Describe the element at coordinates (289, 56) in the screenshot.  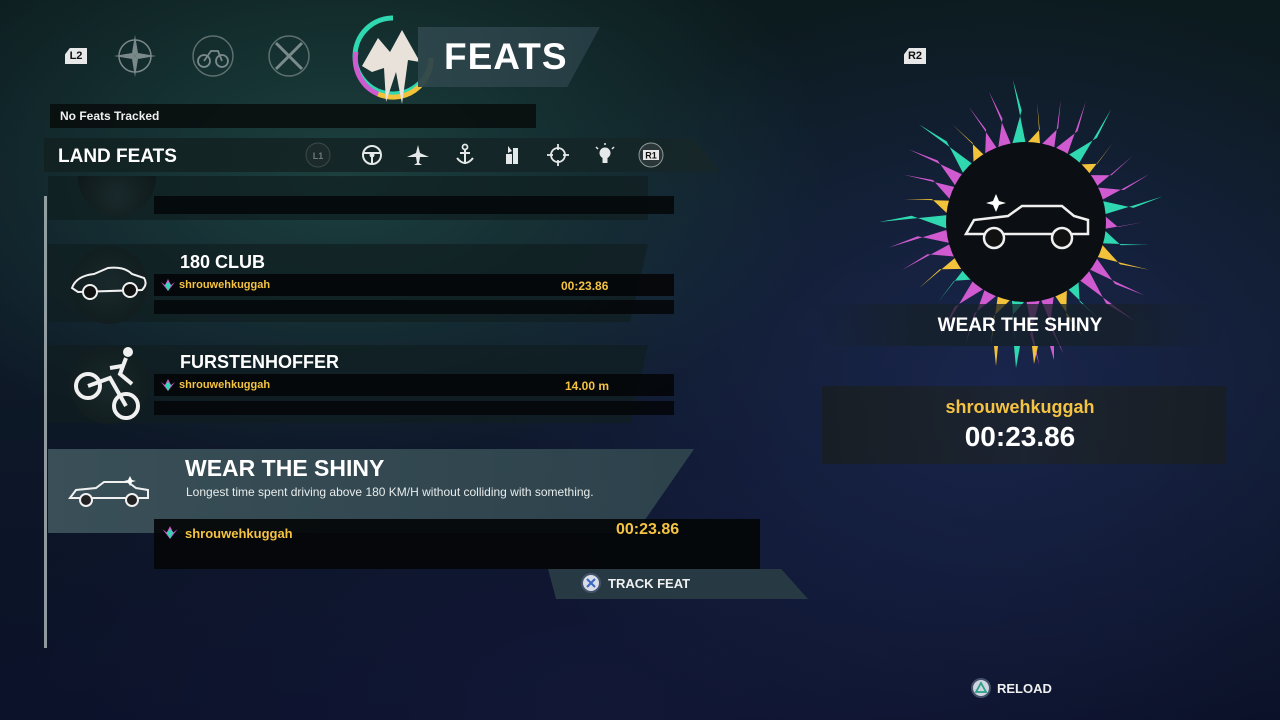
I see `crossed-weapons-icon` at that location.